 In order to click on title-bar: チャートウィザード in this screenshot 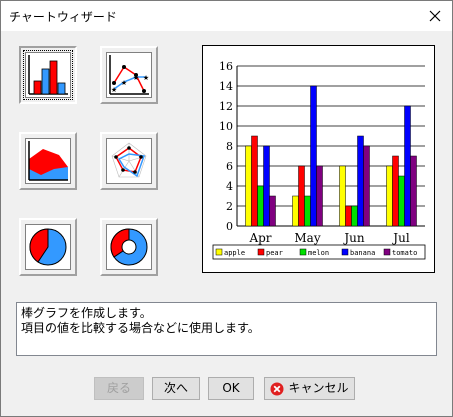, I will do `click(226, 16)`.